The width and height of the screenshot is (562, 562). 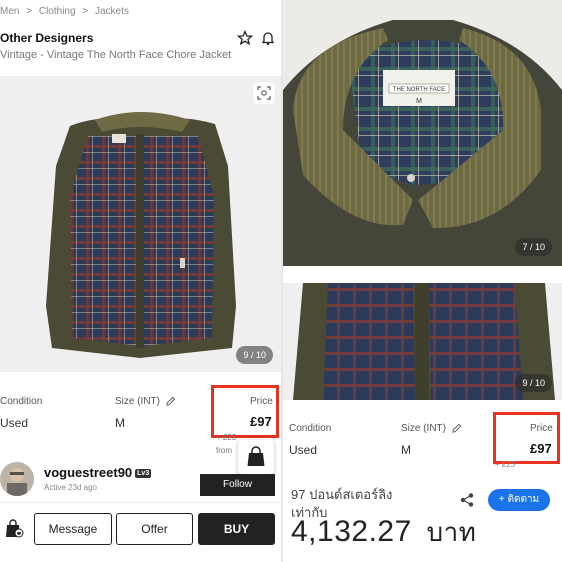 I want to click on image-counter: 9 / 10, so click(x=254, y=355).